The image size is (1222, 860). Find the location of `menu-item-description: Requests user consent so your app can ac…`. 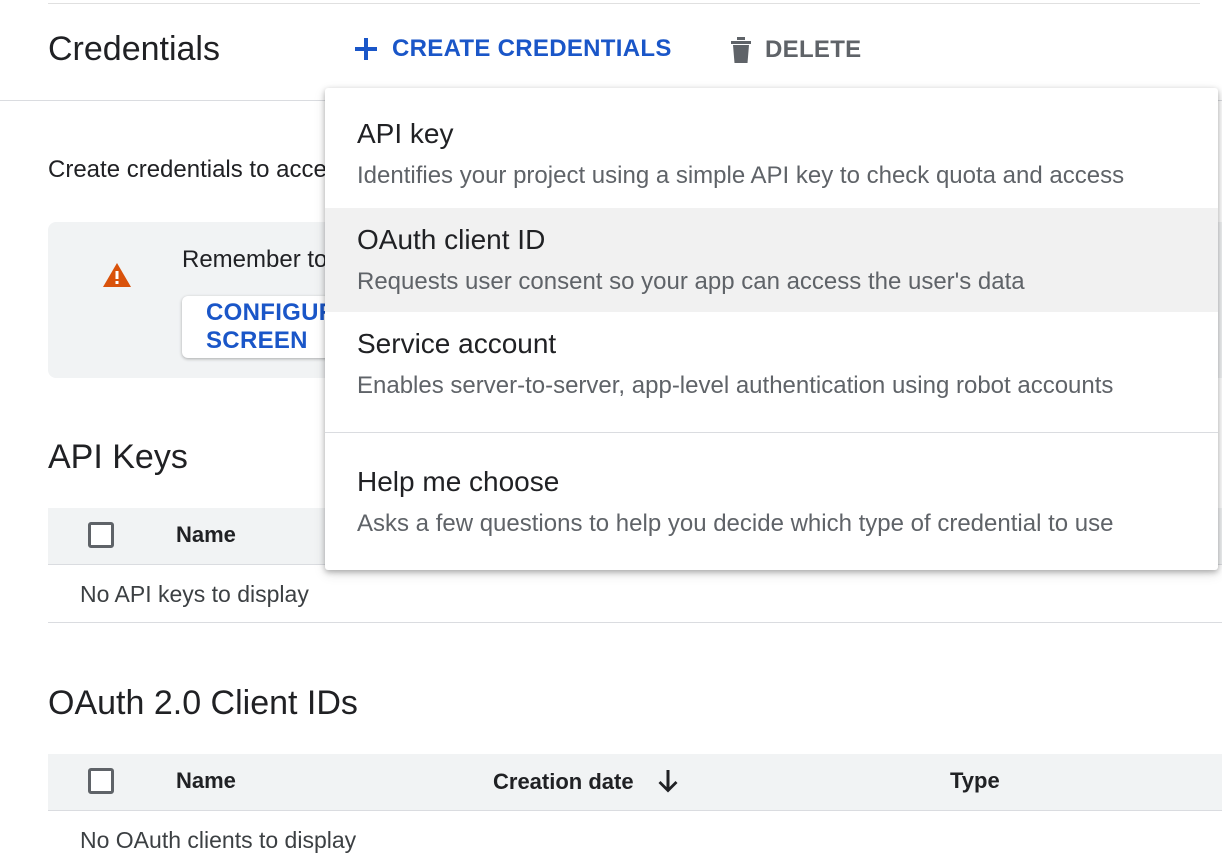

menu-item-description: Requests user consent so your app can ac… is located at coordinates (691, 281).